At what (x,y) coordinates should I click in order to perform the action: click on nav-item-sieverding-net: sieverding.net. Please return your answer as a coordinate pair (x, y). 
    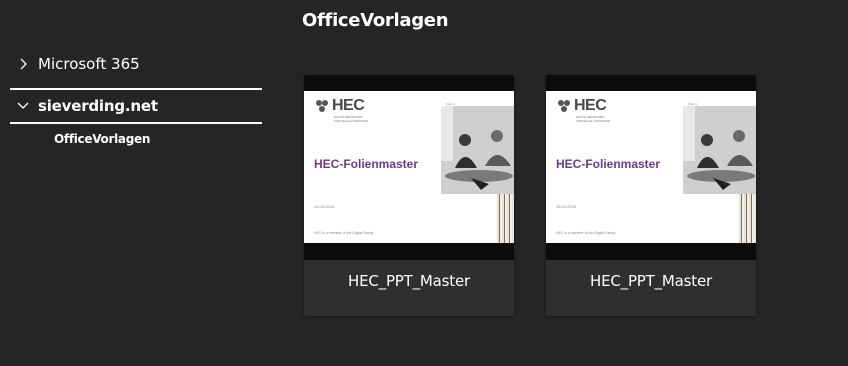
    Looking at the image, I should click on (136, 106).